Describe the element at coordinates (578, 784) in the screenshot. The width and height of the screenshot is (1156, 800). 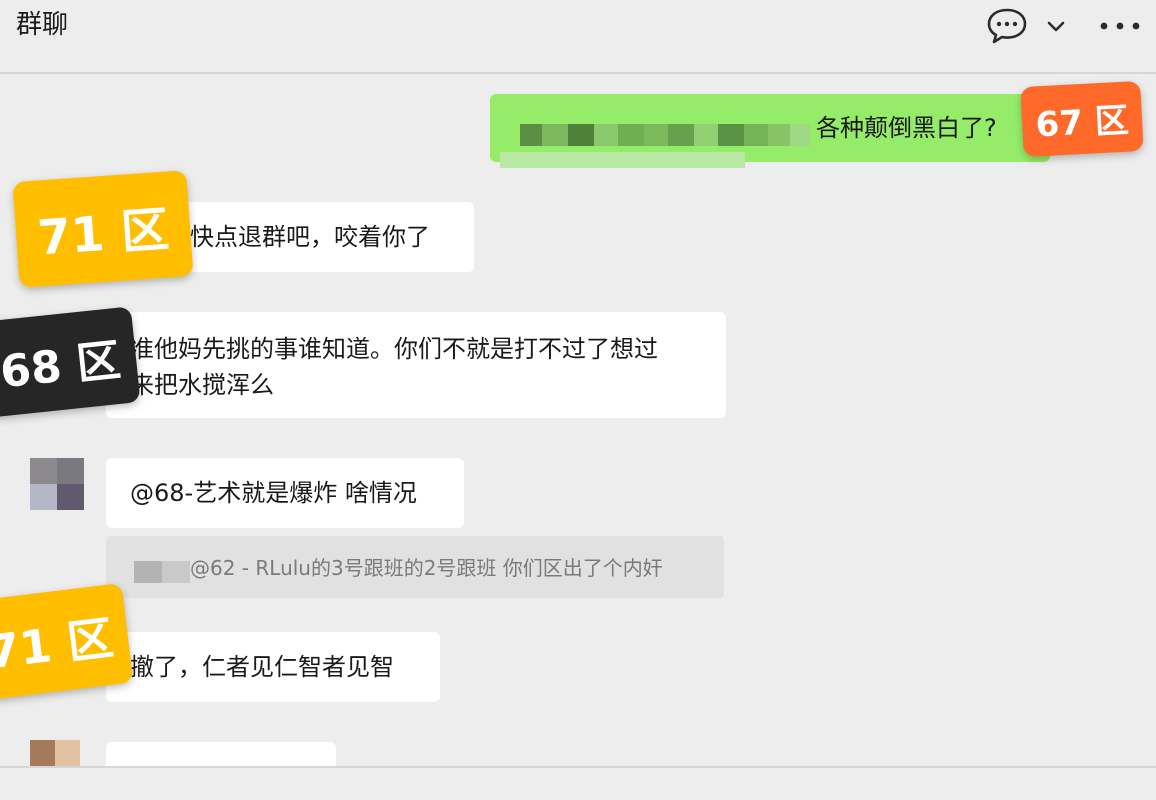
I see `input-area` at that location.